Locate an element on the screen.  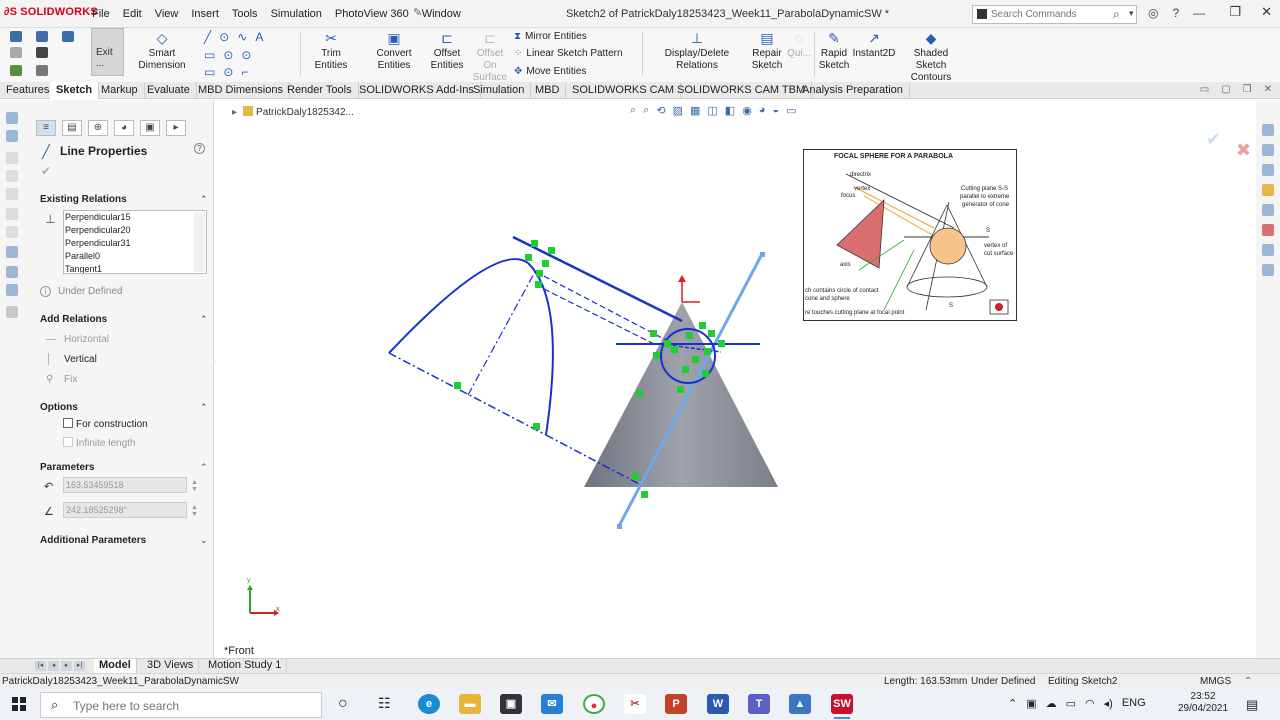
snipping-tool-icon: ✂ is located at coordinates (635, 704).